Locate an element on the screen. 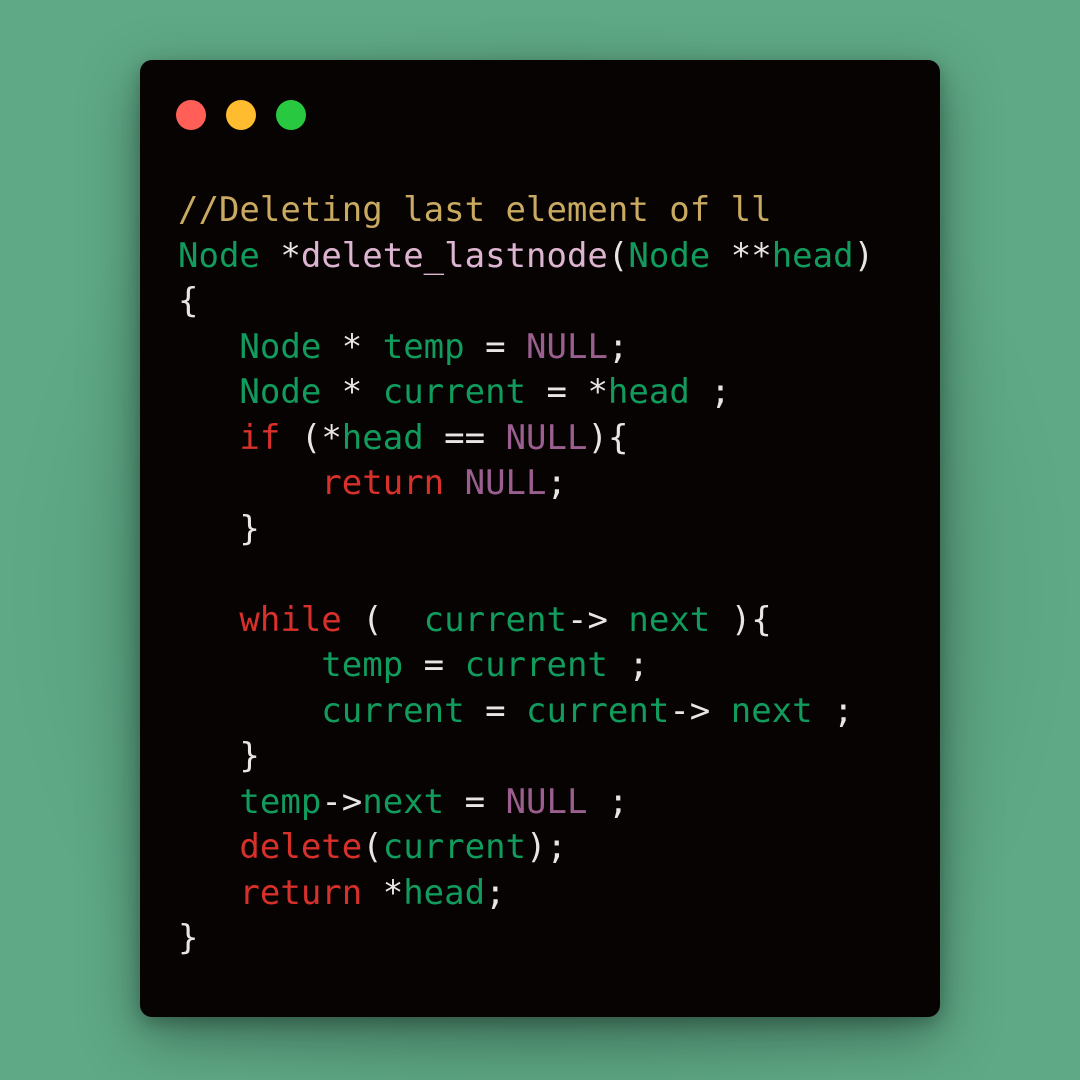 This screenshot has height=1080, width=1080. code-token-kw: delete is located at coordinates (301, 847).